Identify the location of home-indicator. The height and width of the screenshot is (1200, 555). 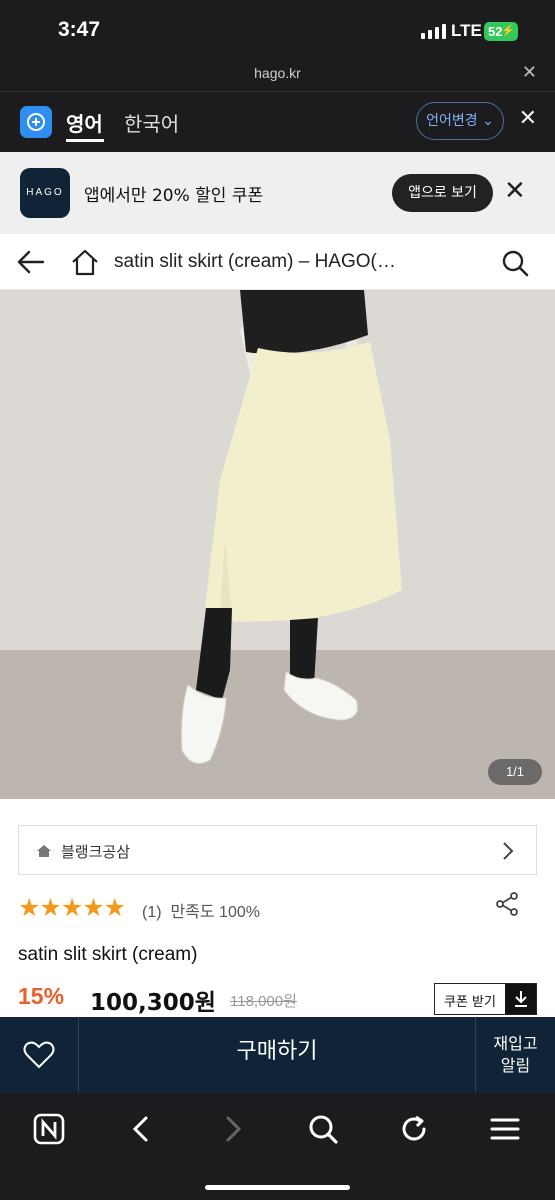
(277, 1187).